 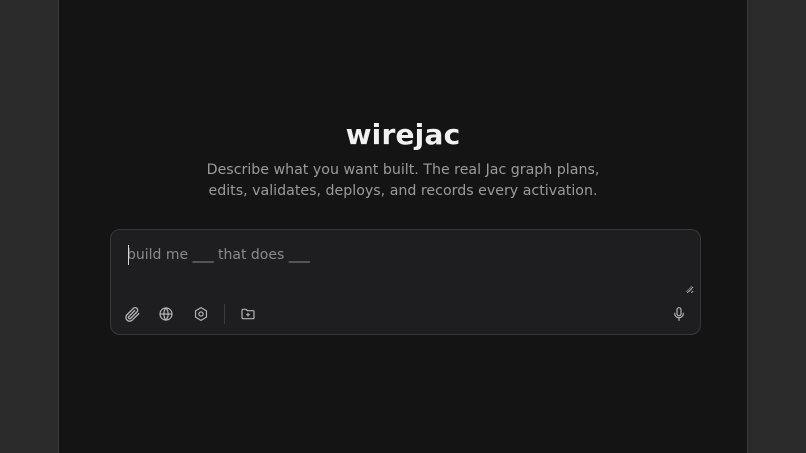 I want to click on attach-button, so click(x=132, y=314).